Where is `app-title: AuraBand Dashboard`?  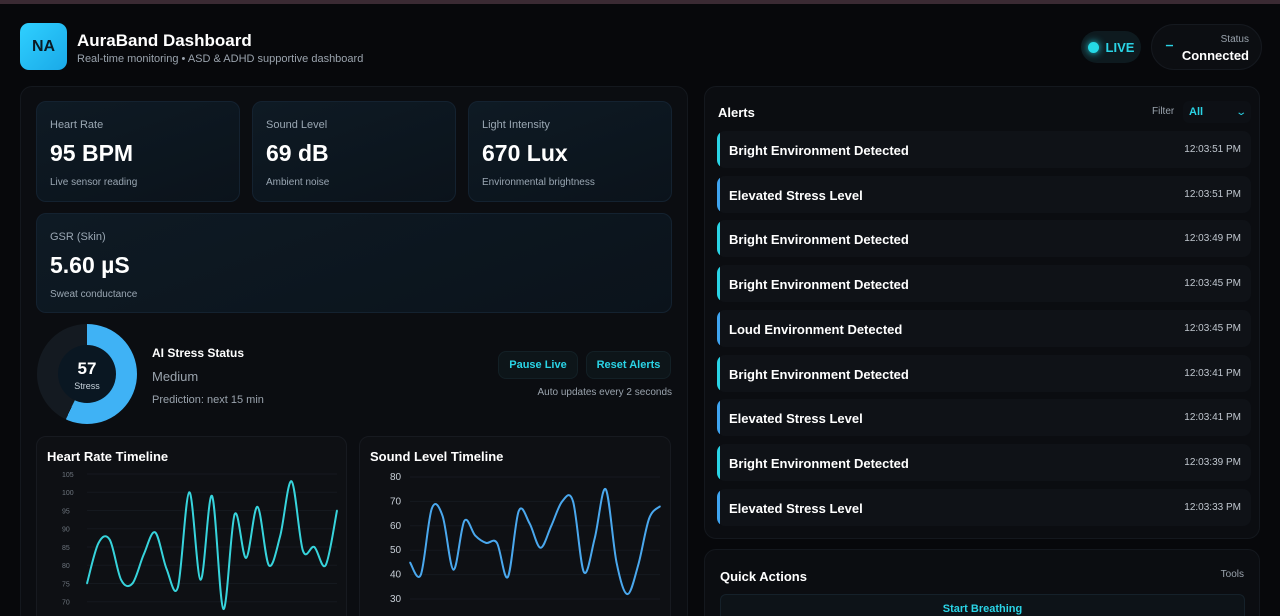 app-title: AuraBand Dashboard is located at coordinates (164, 40).